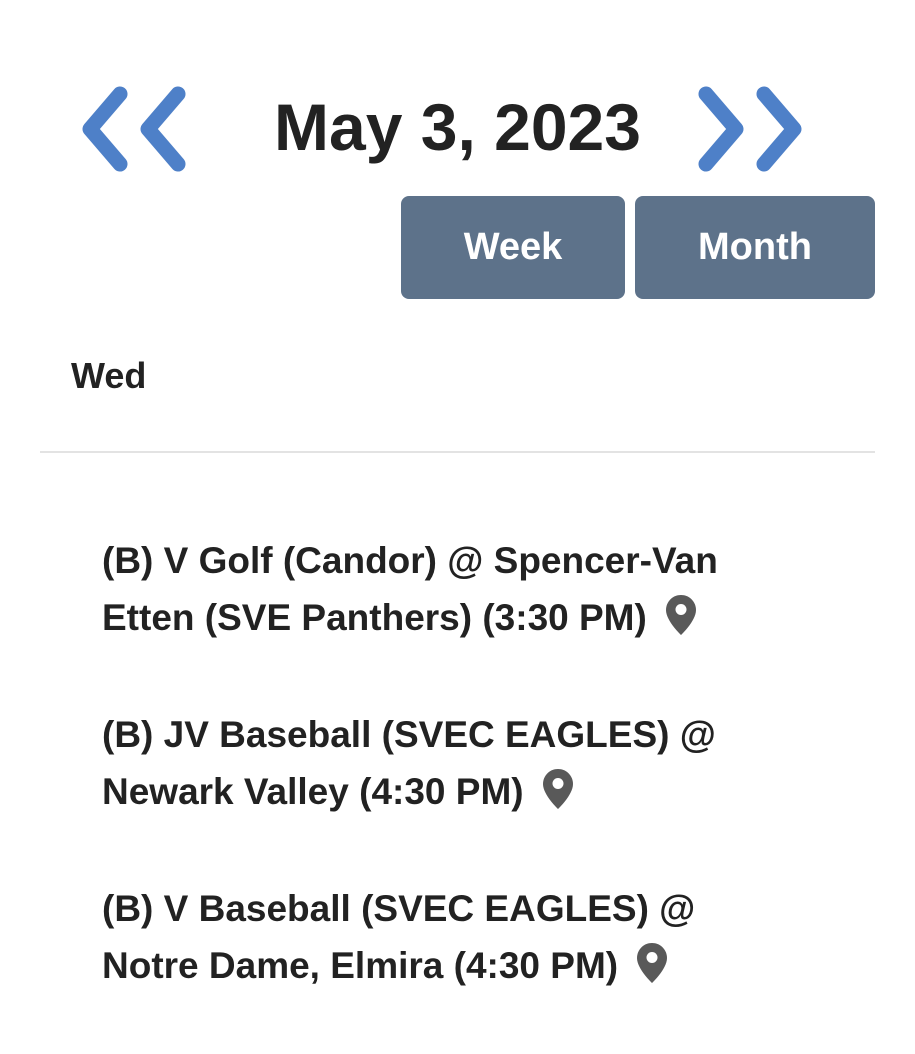  Describe the element at coordinates (457, 127) in the screenshot. I see `current-date-title: May 3, 2023` at that location.